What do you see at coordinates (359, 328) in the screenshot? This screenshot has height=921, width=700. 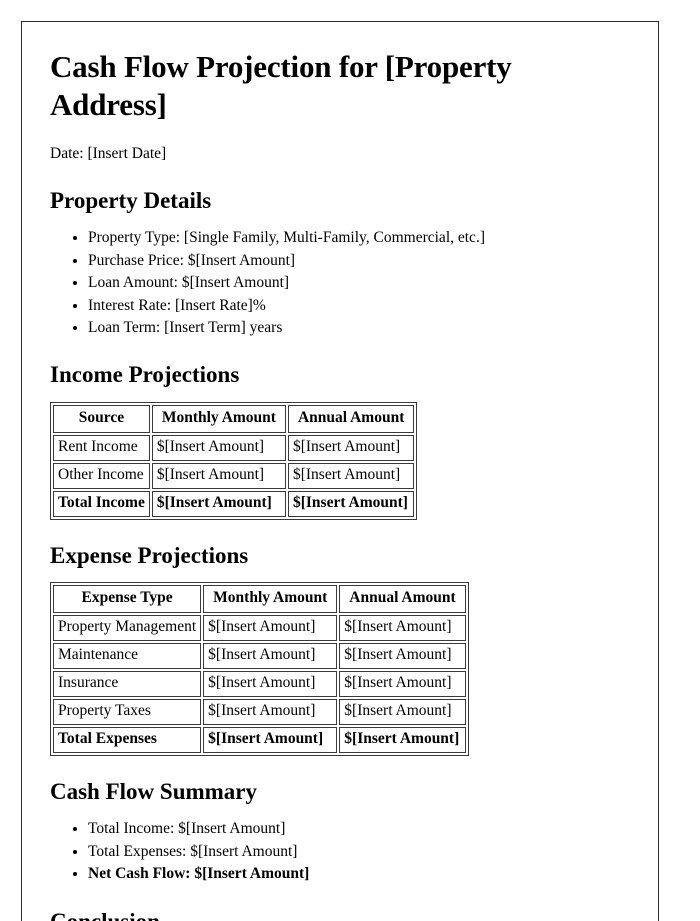 I see `list-item: Loan Term: [Insert Term] years` at bounding box center [359, 328].